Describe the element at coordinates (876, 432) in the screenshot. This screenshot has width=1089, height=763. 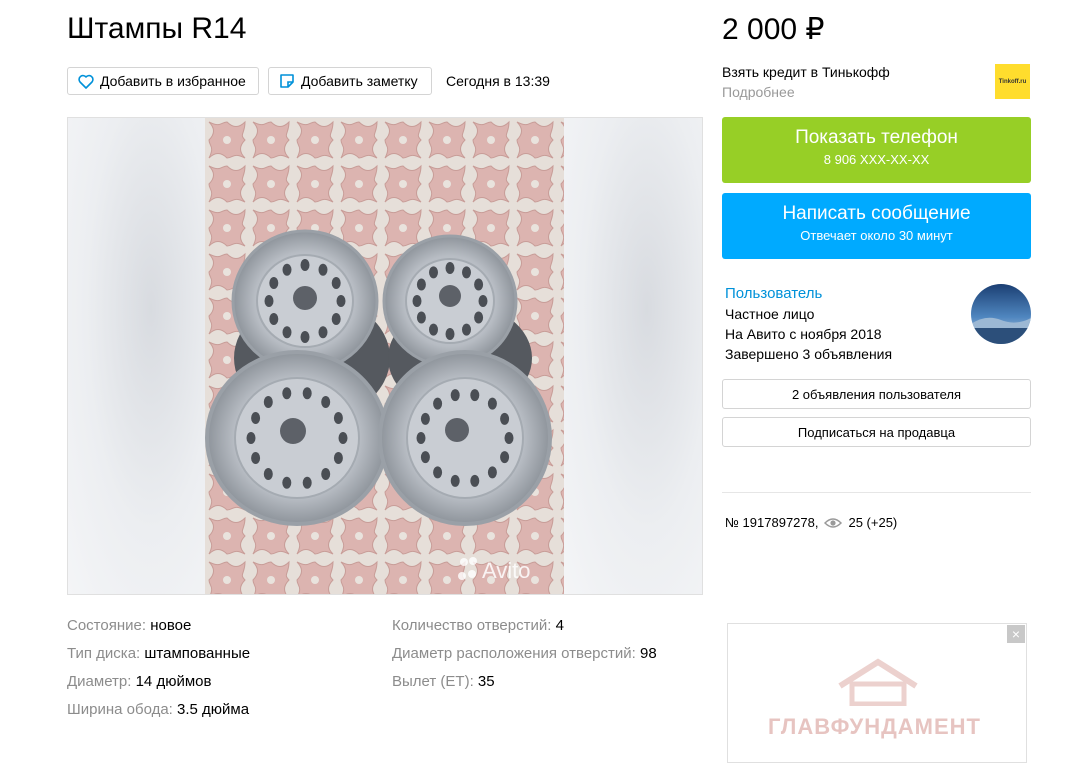
I see `subscribe-seller-button: Подписаться на продавца` at that location.